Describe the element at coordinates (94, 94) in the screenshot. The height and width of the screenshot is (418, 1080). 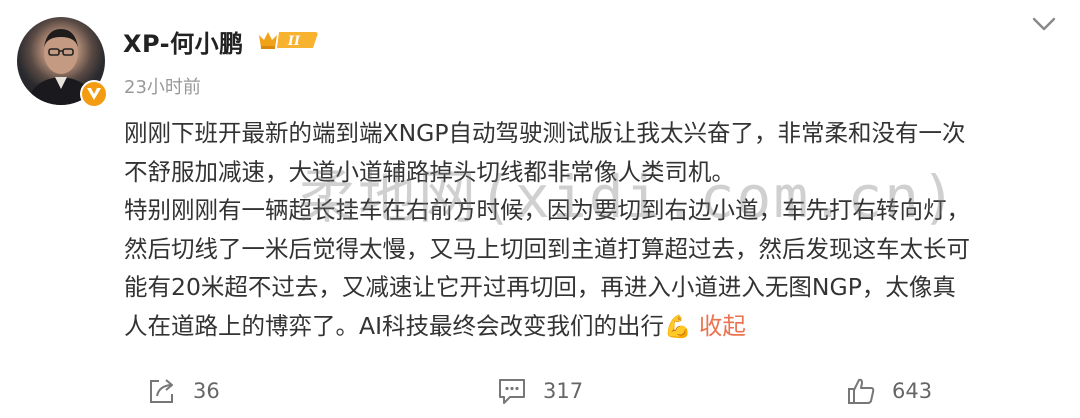
I see `verified-badge-icon` at that location.